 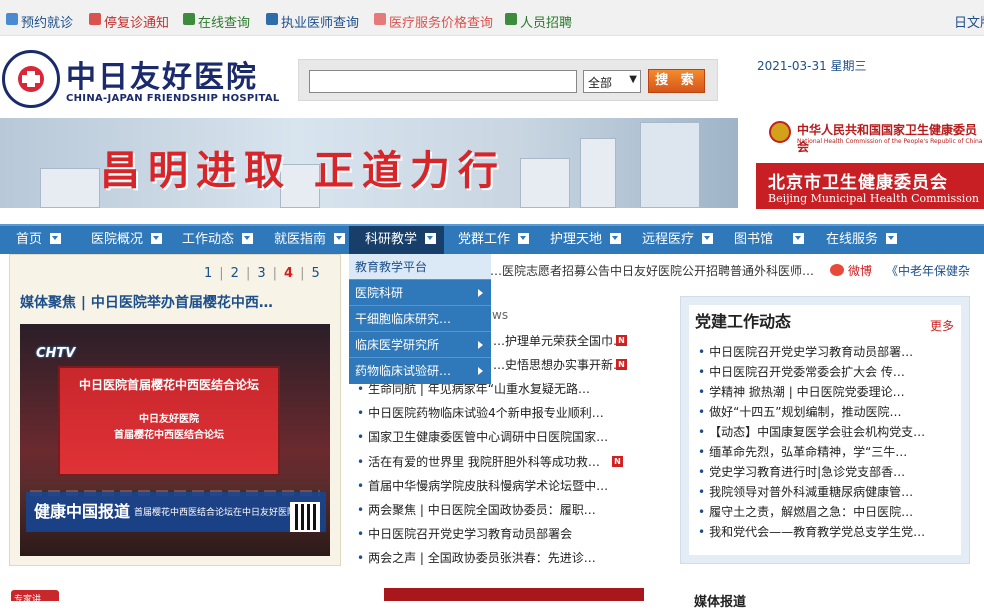 What do you see at coordinates (303, 170) in the screenshot?
I see `banner-slogan: 昌明进取 正道力行` at bounding box center [303, 170].